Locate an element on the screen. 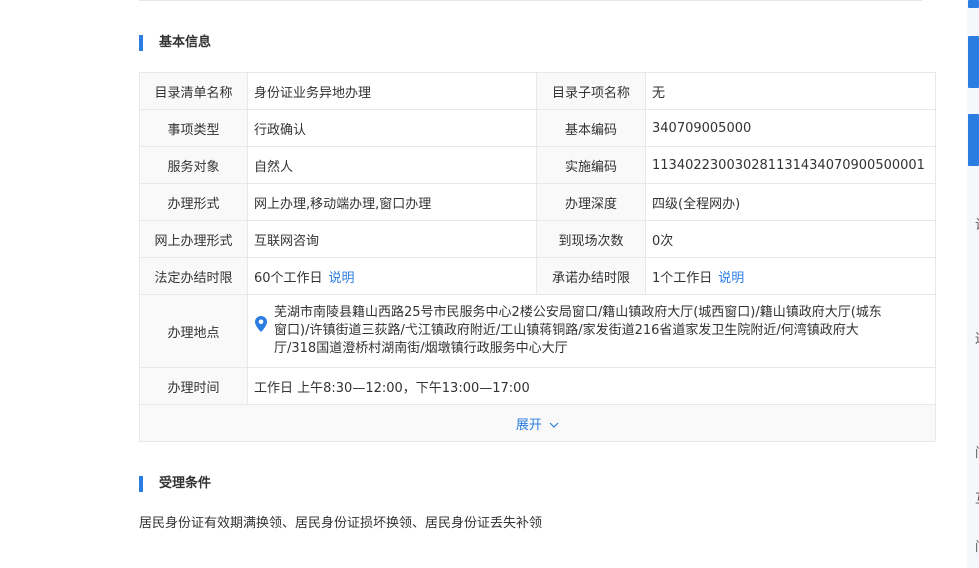  expand-label: 展开 is located at coordinates (529, 425).